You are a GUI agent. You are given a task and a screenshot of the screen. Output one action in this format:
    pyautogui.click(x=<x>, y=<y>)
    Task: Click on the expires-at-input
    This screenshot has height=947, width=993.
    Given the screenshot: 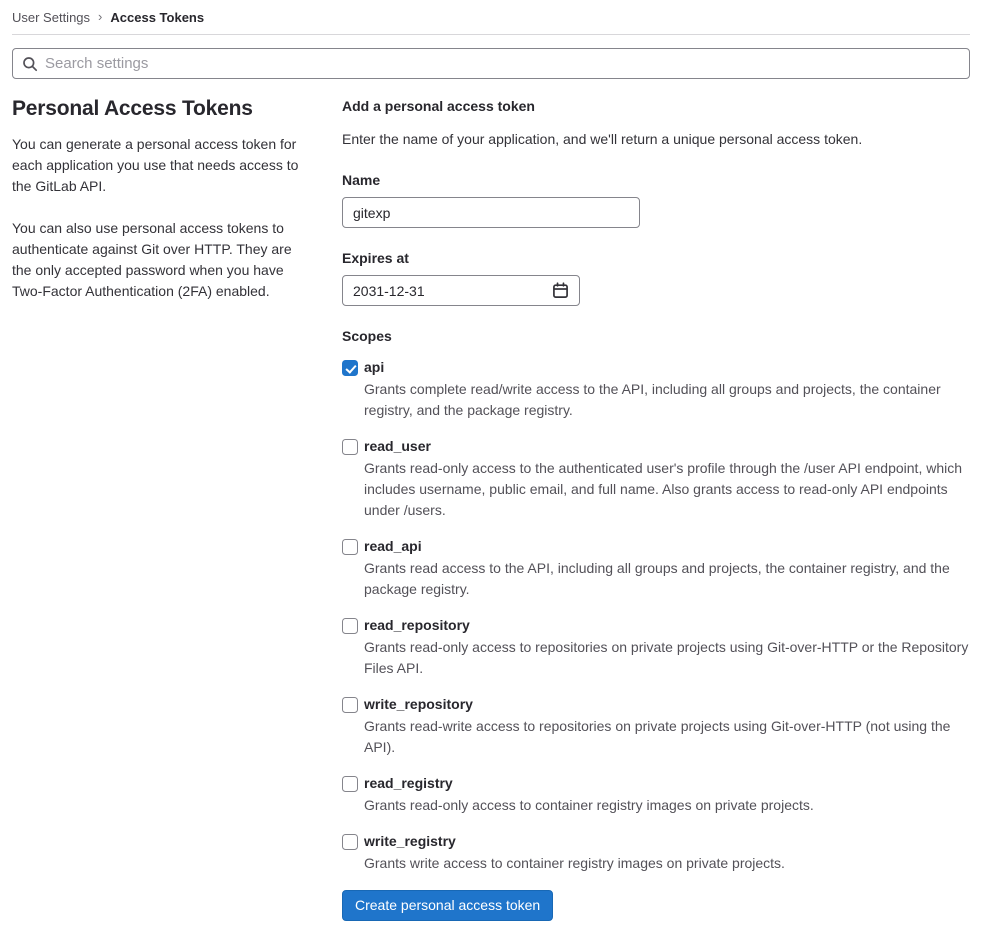 What is the action you would take?
    pyautogui.click(x=461, y=290)
    